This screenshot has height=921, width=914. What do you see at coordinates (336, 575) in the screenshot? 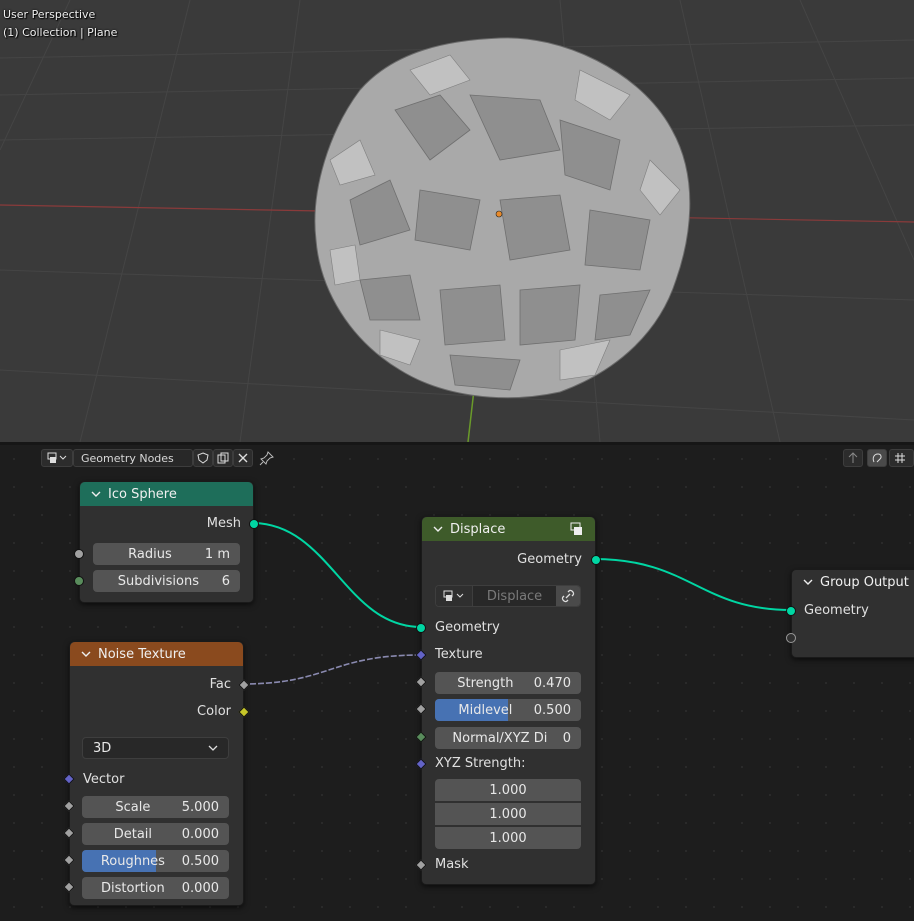
I see `link-mesh-to-geometry` at bounding box center [336, 575].